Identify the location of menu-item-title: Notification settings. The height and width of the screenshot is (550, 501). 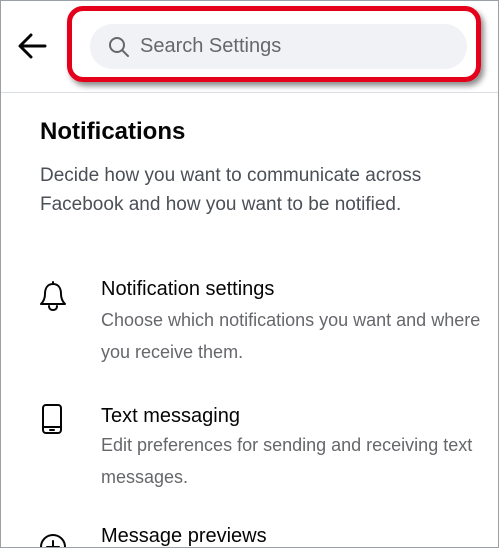
(188, 289).